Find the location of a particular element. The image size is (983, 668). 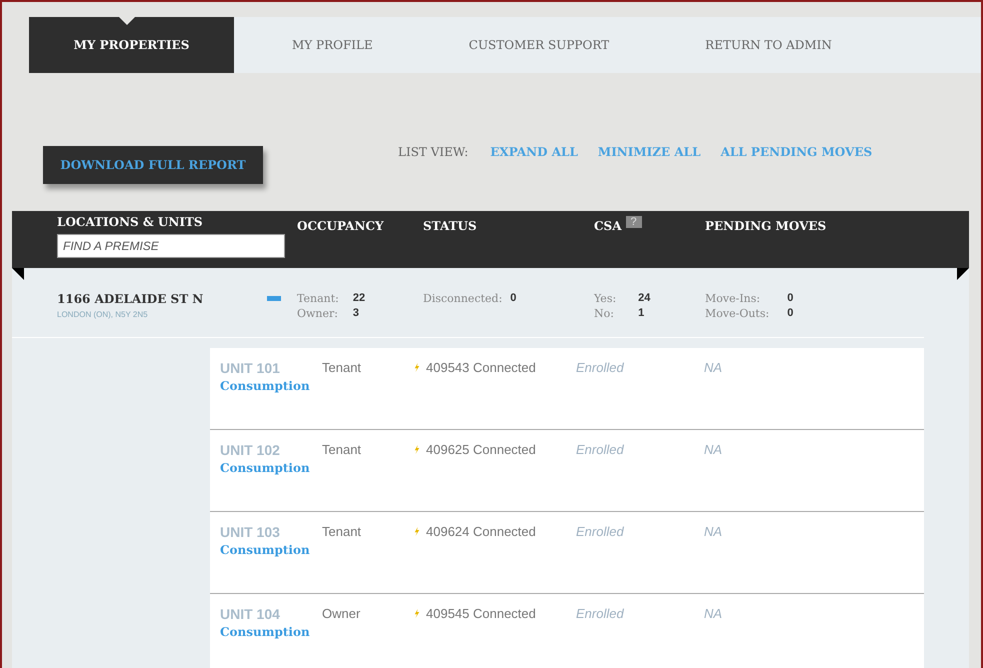

column-header: OCCUPANCY is located at coordinates (341, 226).